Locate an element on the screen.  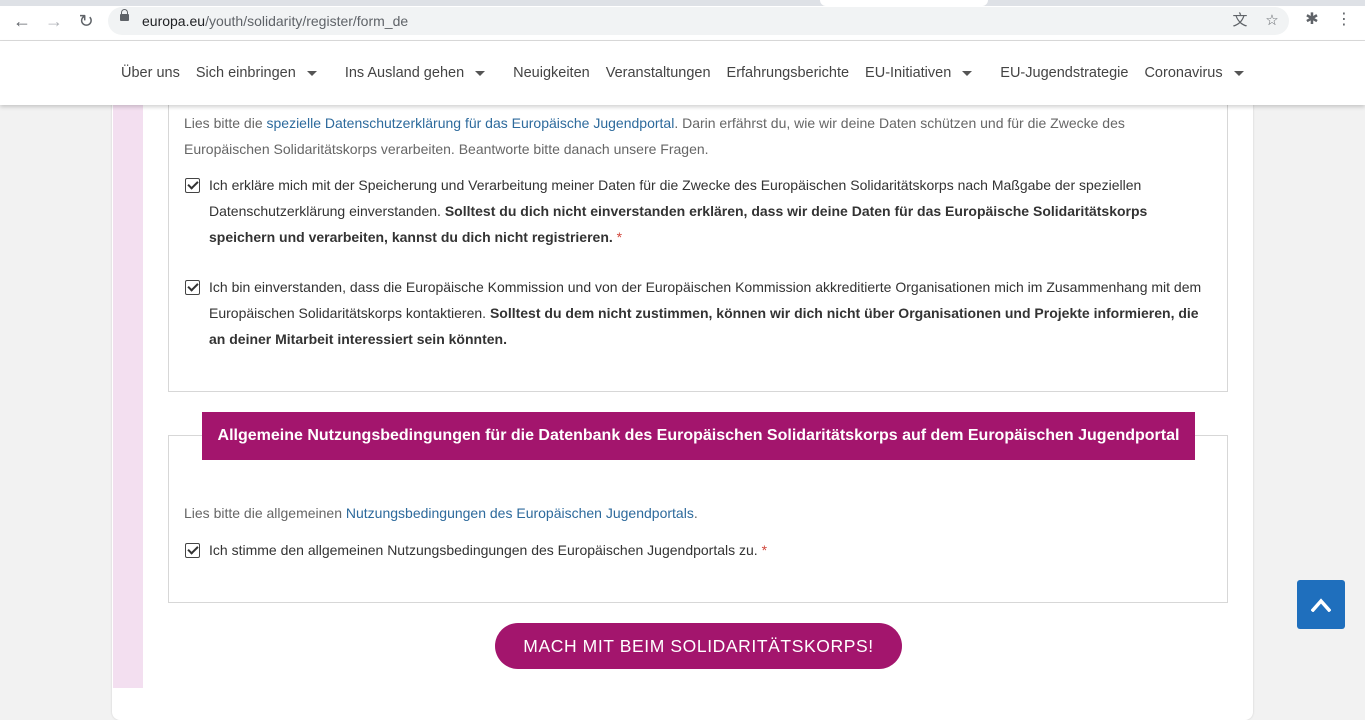
nav-item-label: EU-Initiativen is located at coordinates (908, 73).